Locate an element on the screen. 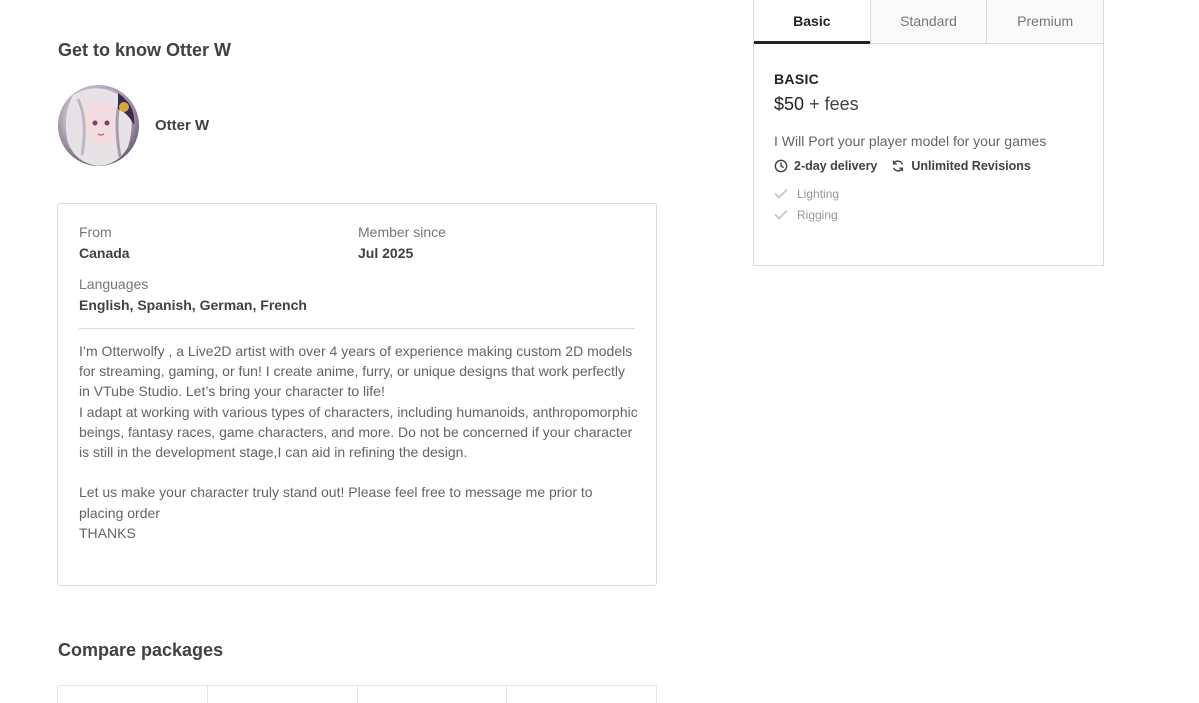  package-features: Lighting Rigging is located at coordinates (928, 204).